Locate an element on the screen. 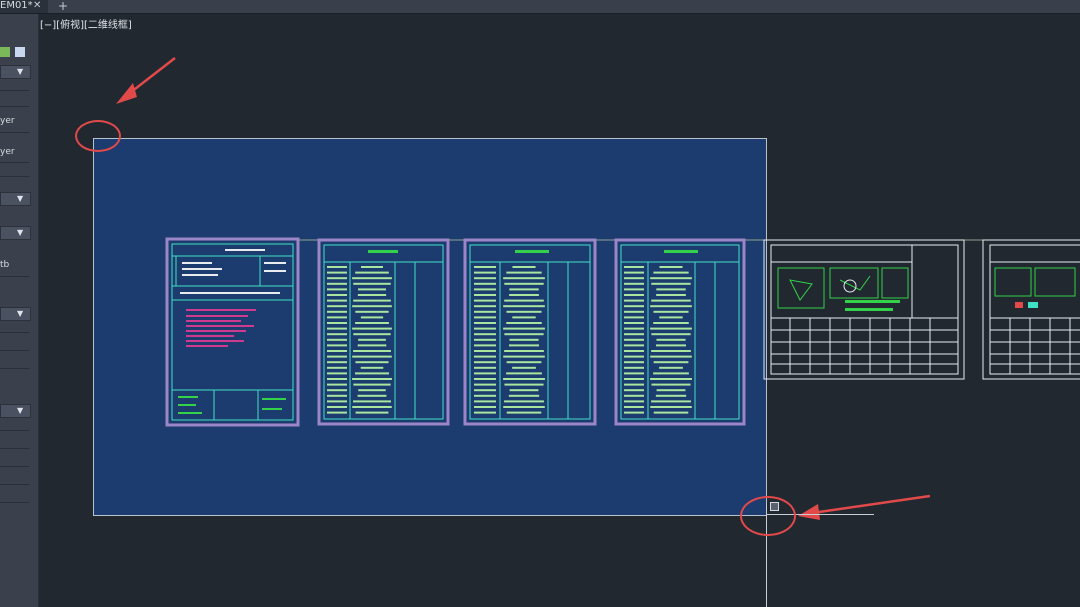  annotation-arrow-bottom-right is located at coordinates (864, 507).